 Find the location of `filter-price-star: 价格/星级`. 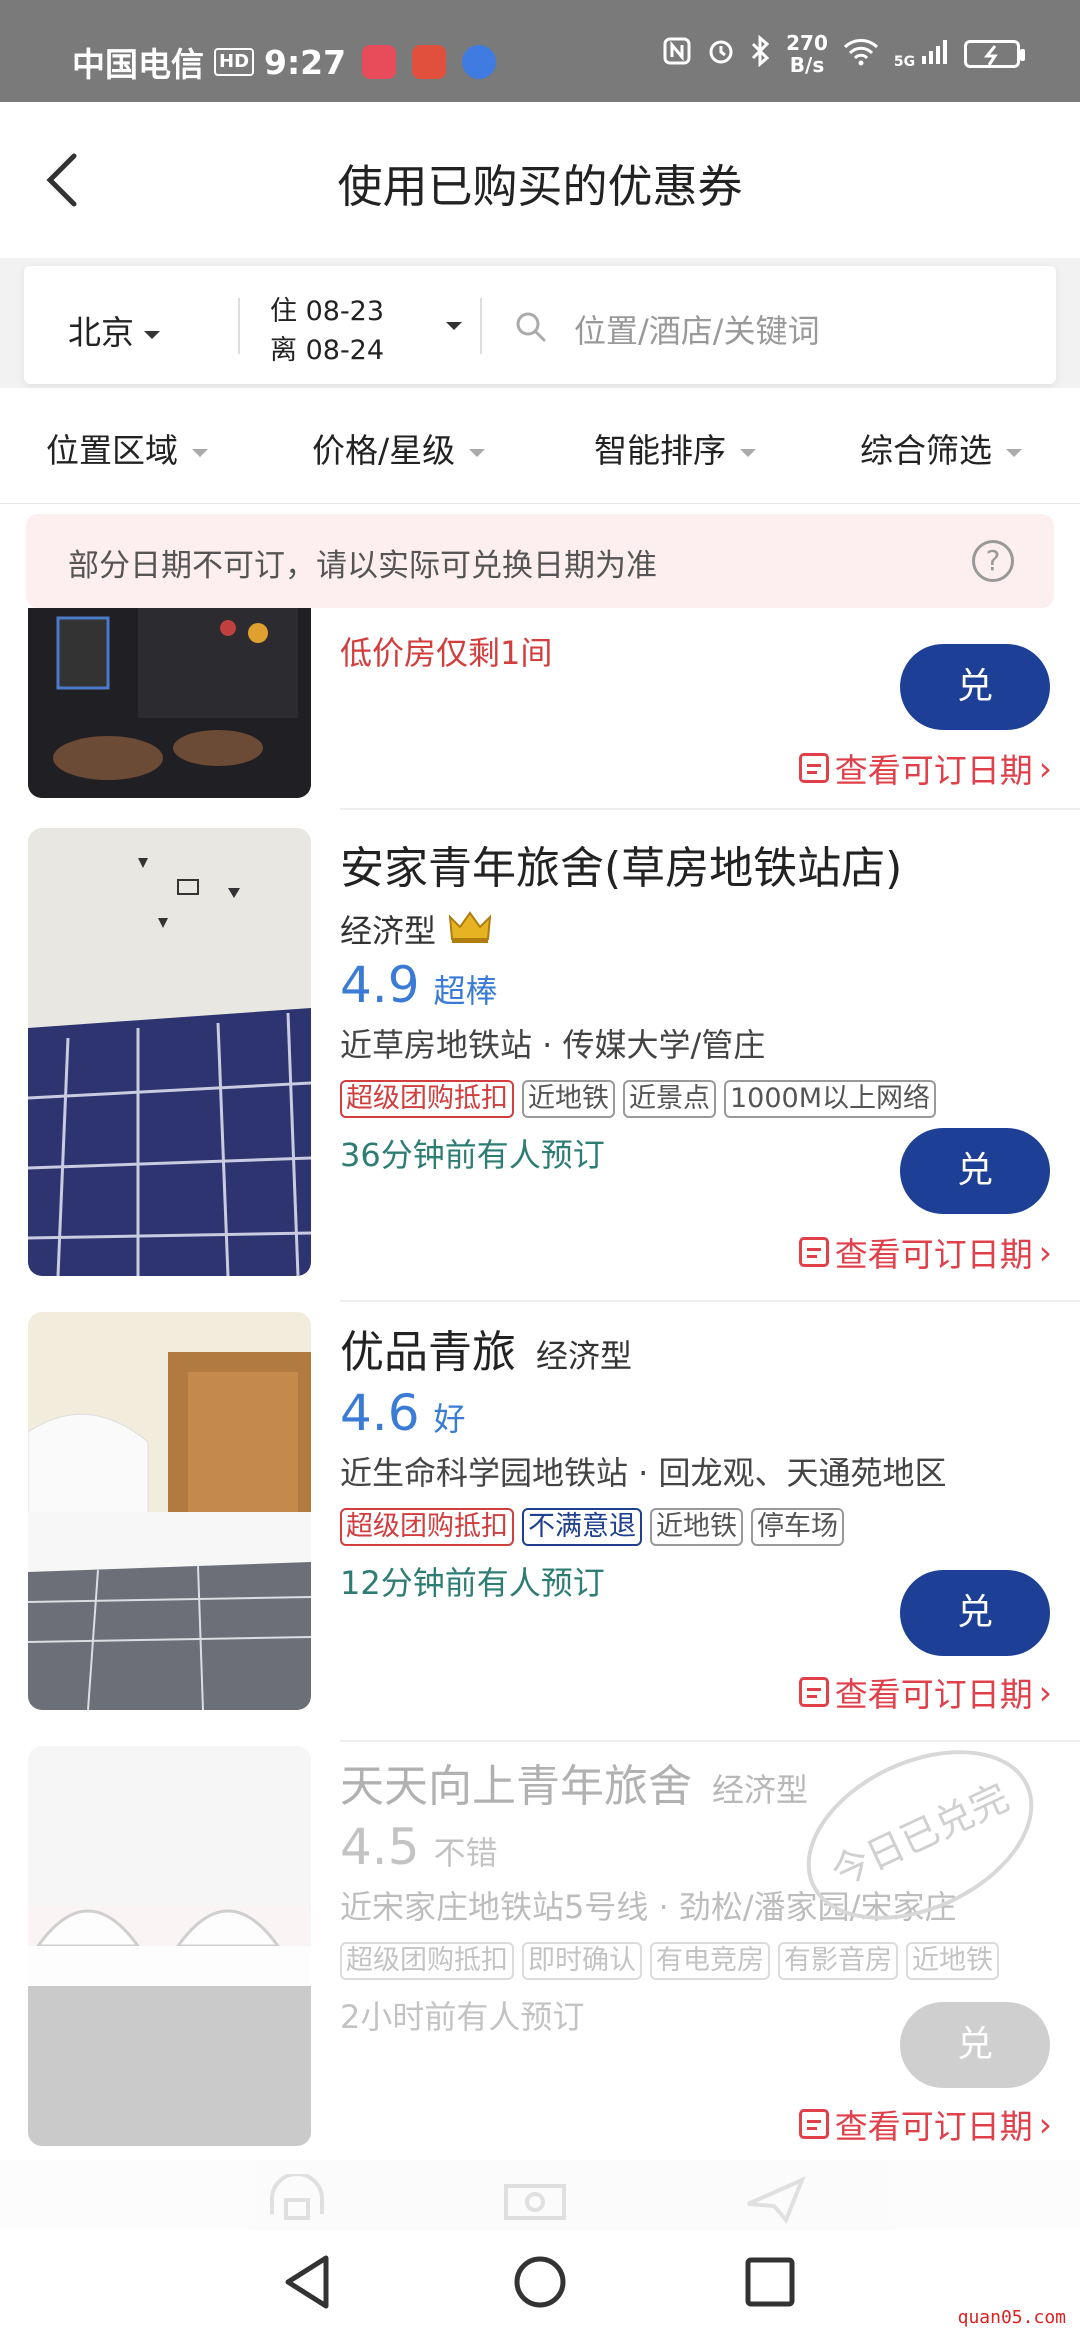

filter-price-star: 价格/星级 is located at coordinates (399, 448).